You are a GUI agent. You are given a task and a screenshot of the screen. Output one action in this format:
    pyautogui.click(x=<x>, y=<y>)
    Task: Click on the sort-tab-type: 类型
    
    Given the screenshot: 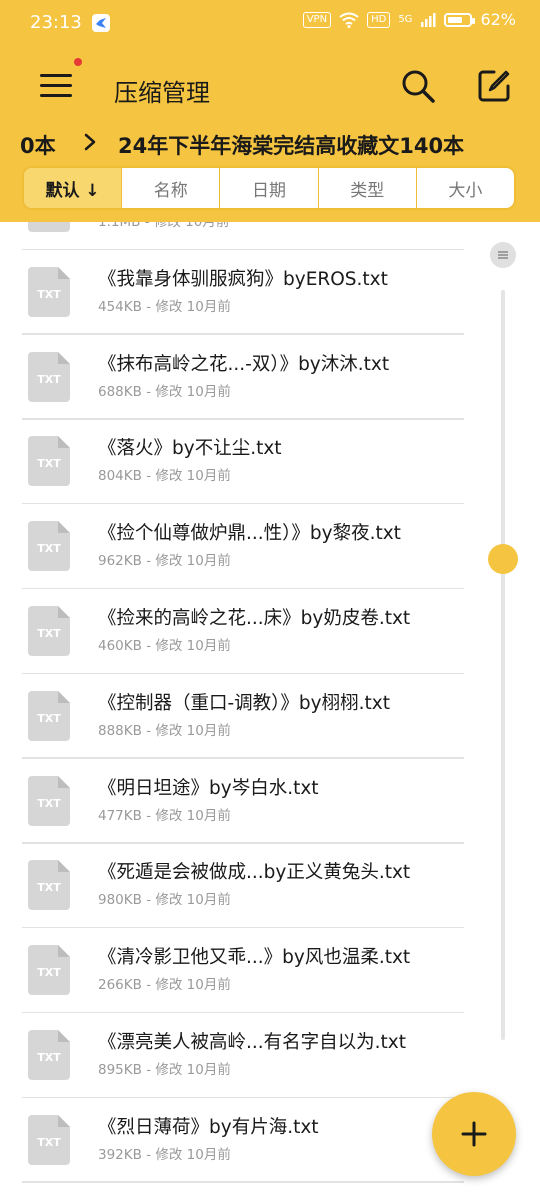 What is the action you would take?
    pyautogui.click(x=368, y=188)
    